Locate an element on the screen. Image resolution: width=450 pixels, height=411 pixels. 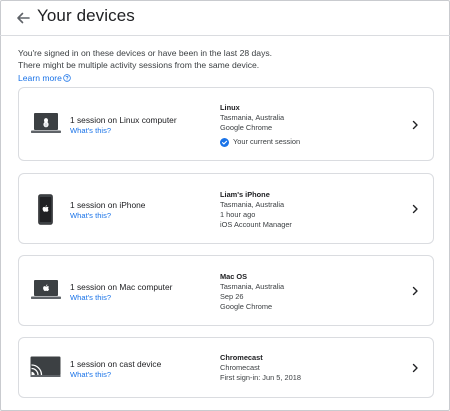
last-active: 1 hour ago is located at coordinates (238, 214).